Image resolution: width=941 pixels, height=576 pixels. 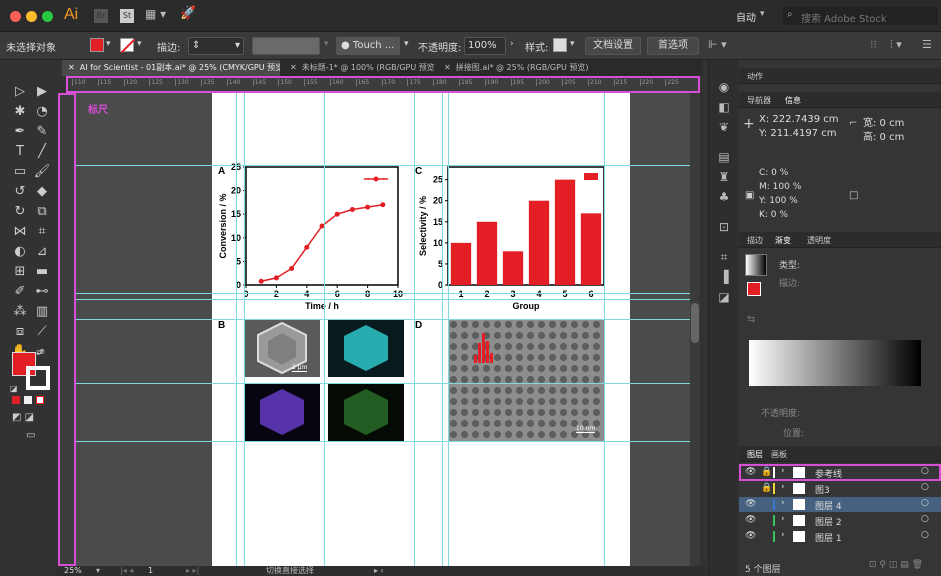 I want to click on document-setup-button: 文档设置, so click(x=613, y=46).